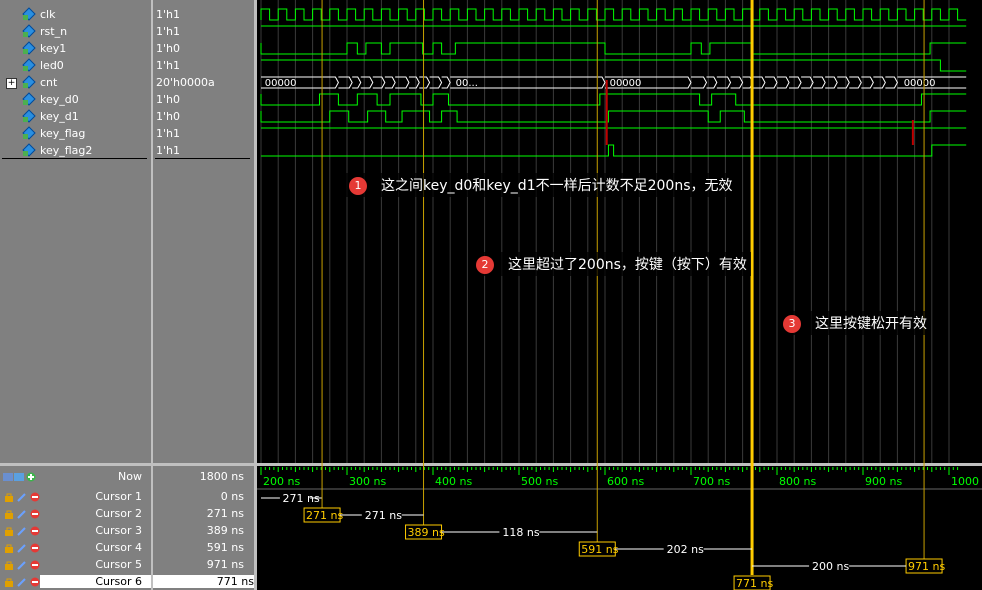  What do you see at coordinates (152, 295) in the screenshot?
I see `pane-divider` at bounding box center [152, 295].